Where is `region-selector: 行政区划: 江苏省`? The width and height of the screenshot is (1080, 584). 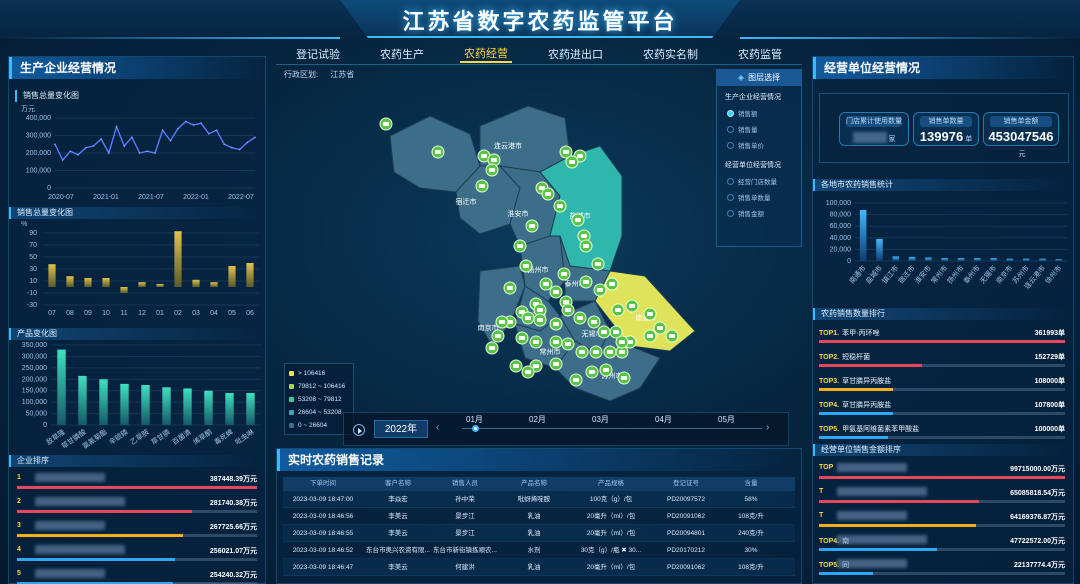
region-selector: 行政区划: 江苏省 is located at coordinates (319, 74).